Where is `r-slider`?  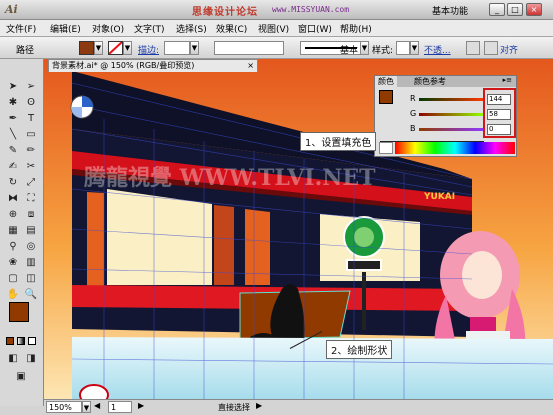
r-slider is located at coordinates (451, 99).